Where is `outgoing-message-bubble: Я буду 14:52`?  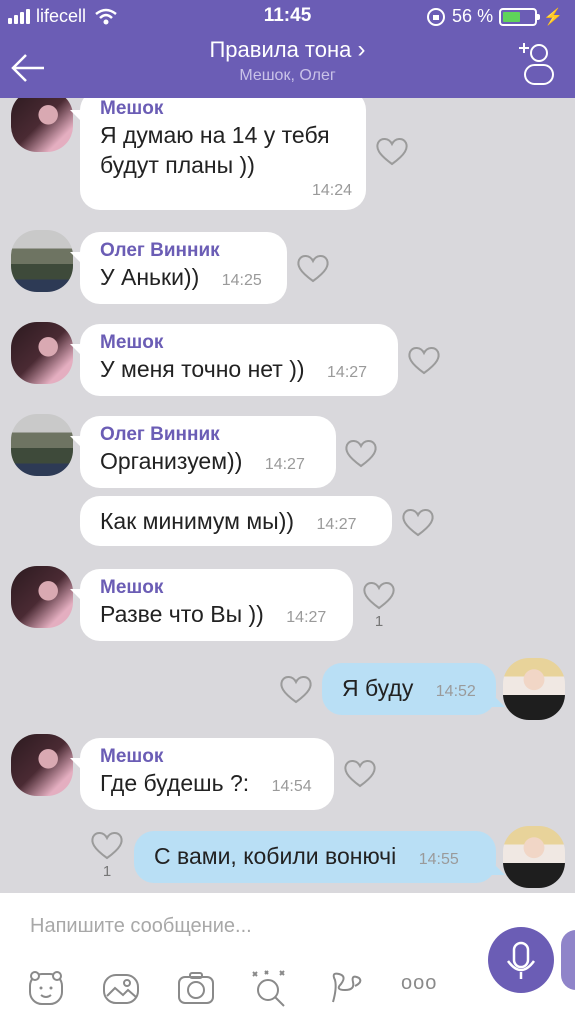 outgoing-message-bubble: Я буду 14:52 is located at coordinates (413, 689).